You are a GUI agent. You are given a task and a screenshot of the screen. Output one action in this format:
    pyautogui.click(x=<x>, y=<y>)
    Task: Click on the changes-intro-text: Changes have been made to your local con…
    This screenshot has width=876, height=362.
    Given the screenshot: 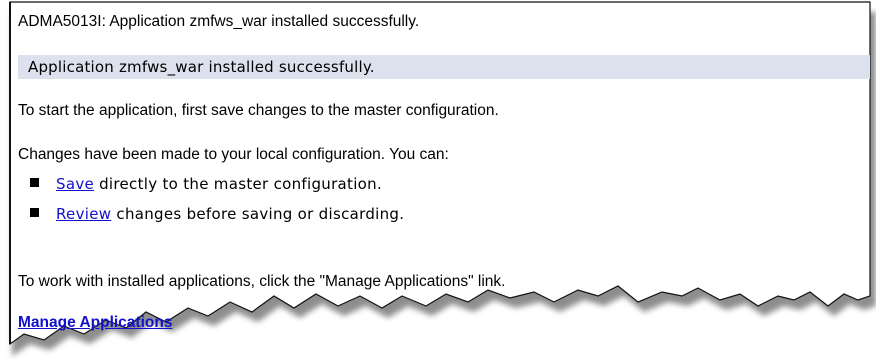 What is the action you would take?
    pyautogui.click(x=233, y=154)
    